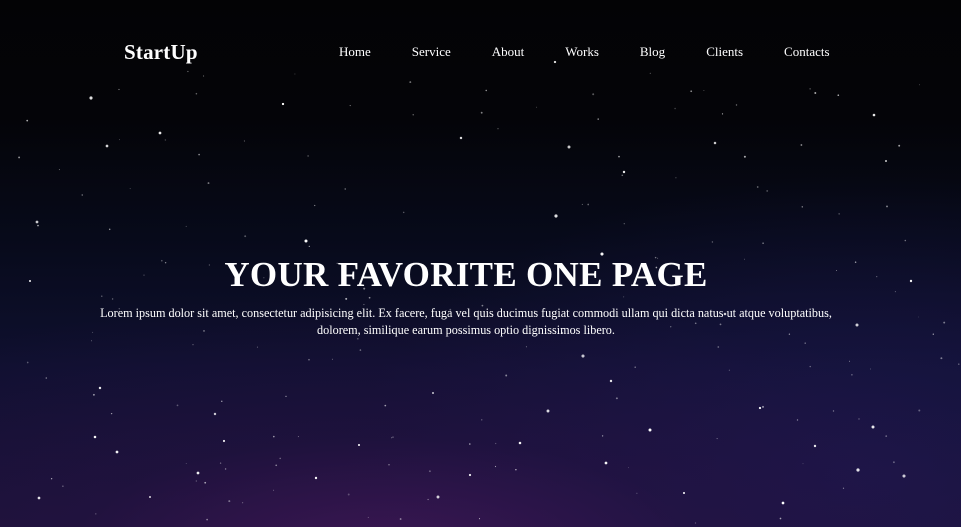 The image size is (961, 527). I want to click on nav-item-service: Service, so click(431, 52).